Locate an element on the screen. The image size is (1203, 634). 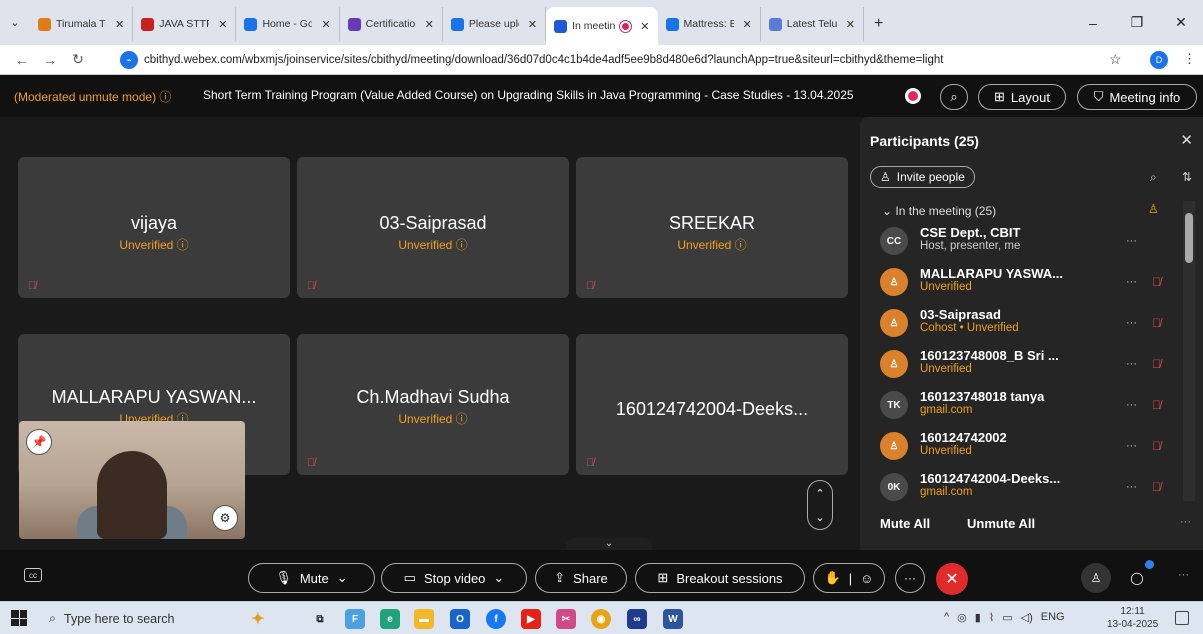
participant-row: ♙ 160124742002 Unverified ··· 🎙̸ is located at coordinates (1030, 446).